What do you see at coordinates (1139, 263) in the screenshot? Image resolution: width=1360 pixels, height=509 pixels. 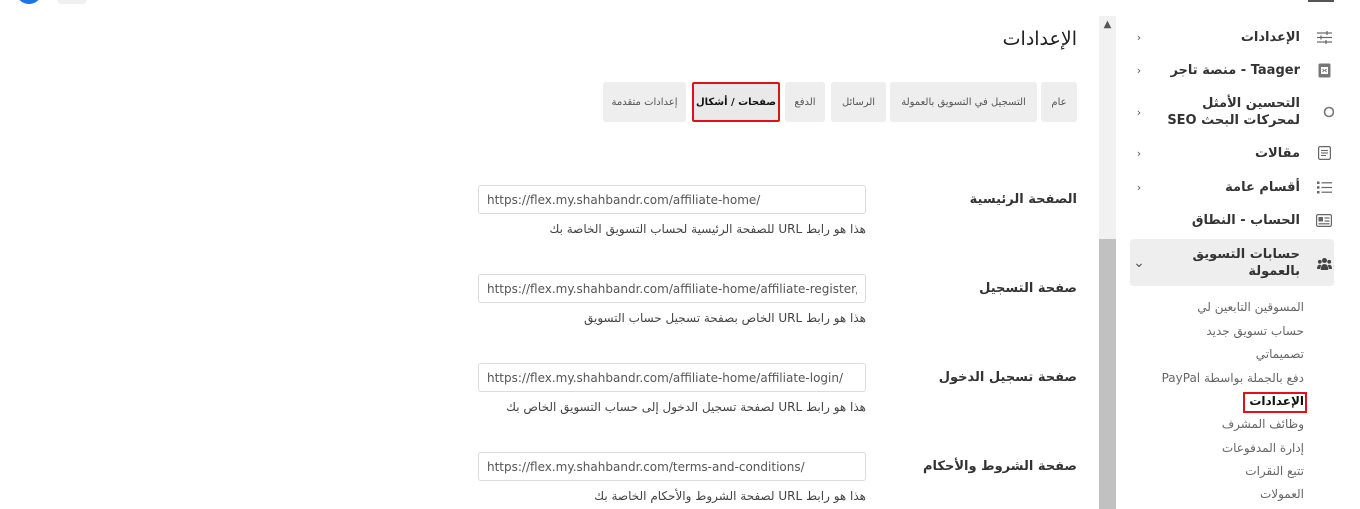 I see `chevron-down-icon: ⌄` at bounding box center [1139, 263].